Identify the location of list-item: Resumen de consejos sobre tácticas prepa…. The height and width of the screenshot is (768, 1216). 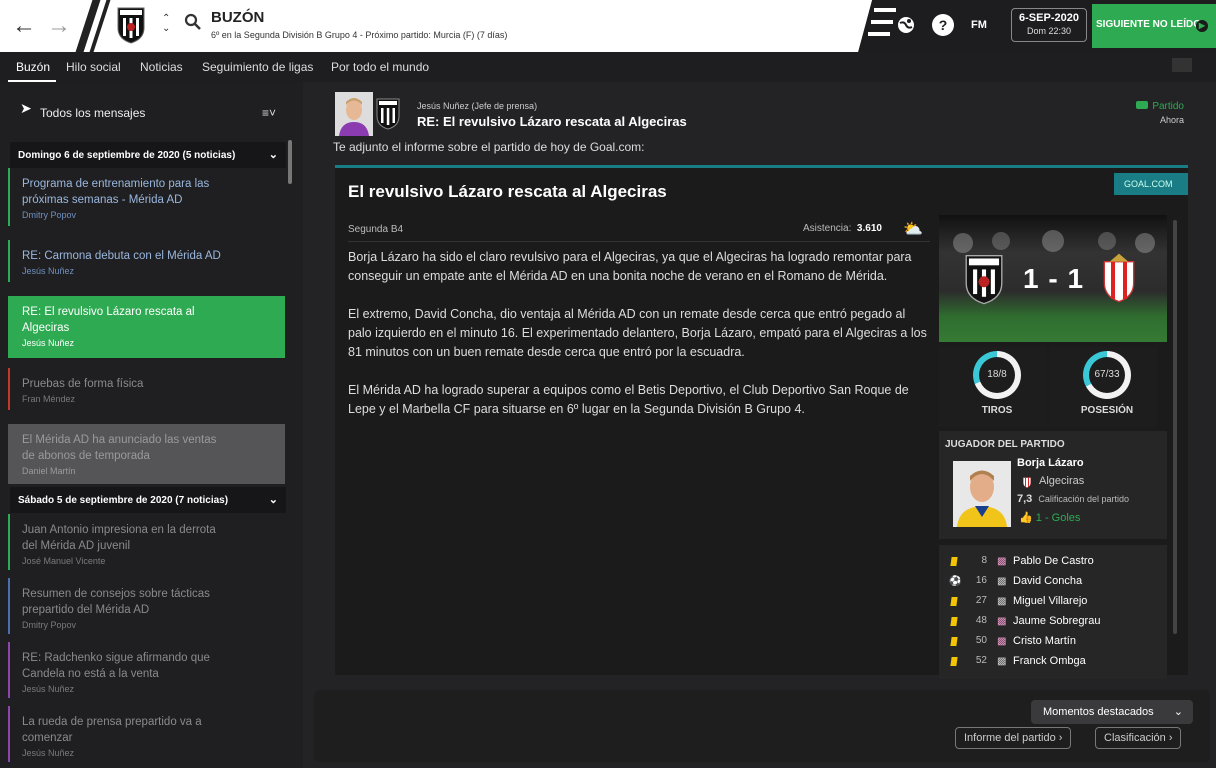
(146, 606).